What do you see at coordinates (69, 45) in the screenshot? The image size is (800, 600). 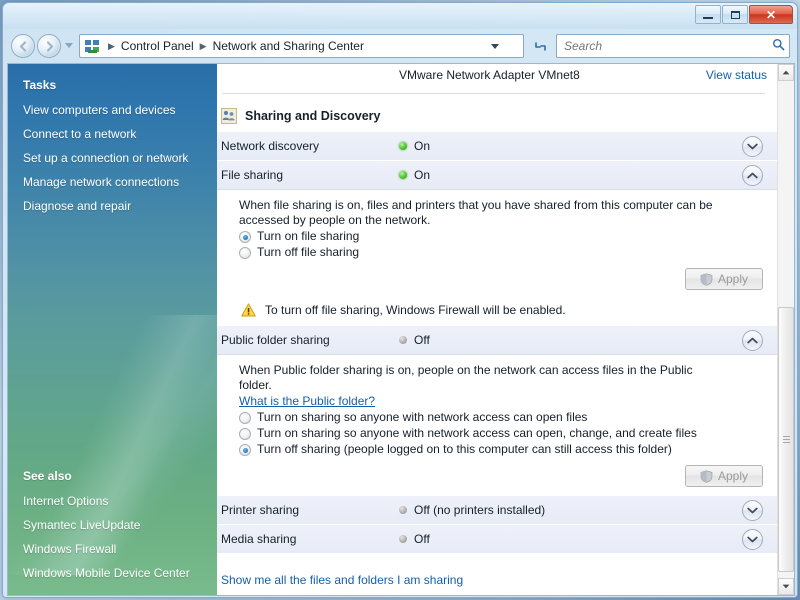 I see `history-dropdown-icon` at bounding box center [69, 45].